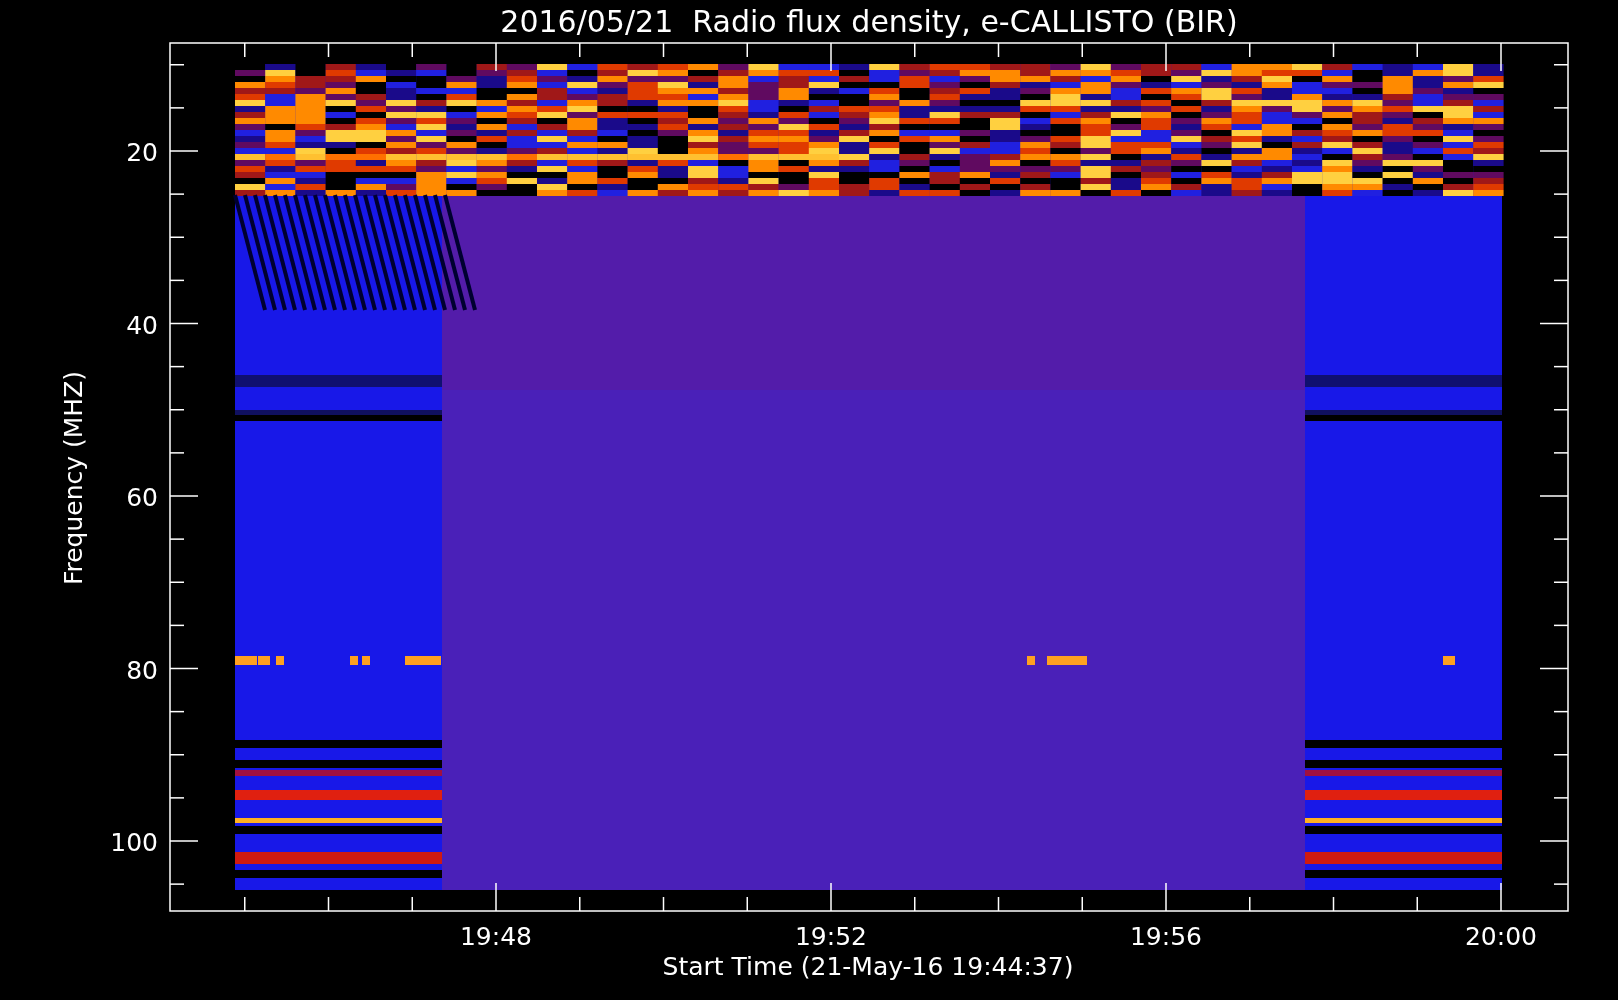 The width and height of the screenshot is (1618, 1000). What do you see at coordinates (142, 670) in the screenshot?
I see `y-tick-label: 80` at bounding box center [142, 670].